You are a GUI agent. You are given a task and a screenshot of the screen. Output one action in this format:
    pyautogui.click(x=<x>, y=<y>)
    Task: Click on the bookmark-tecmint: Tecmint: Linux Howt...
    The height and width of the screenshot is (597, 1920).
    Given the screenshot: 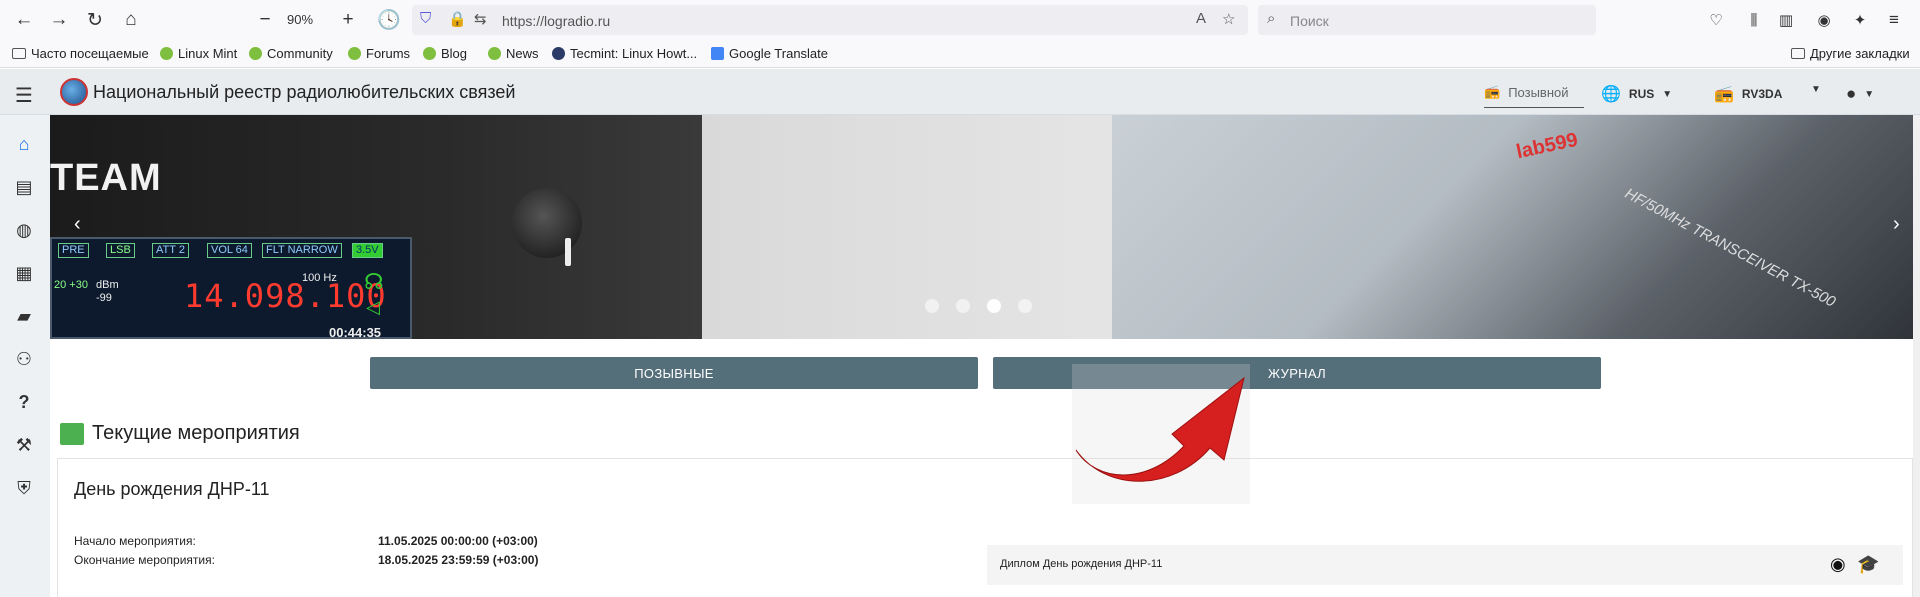 What is the action you would take?
    pyautogui.click(x=624, y=53)
    